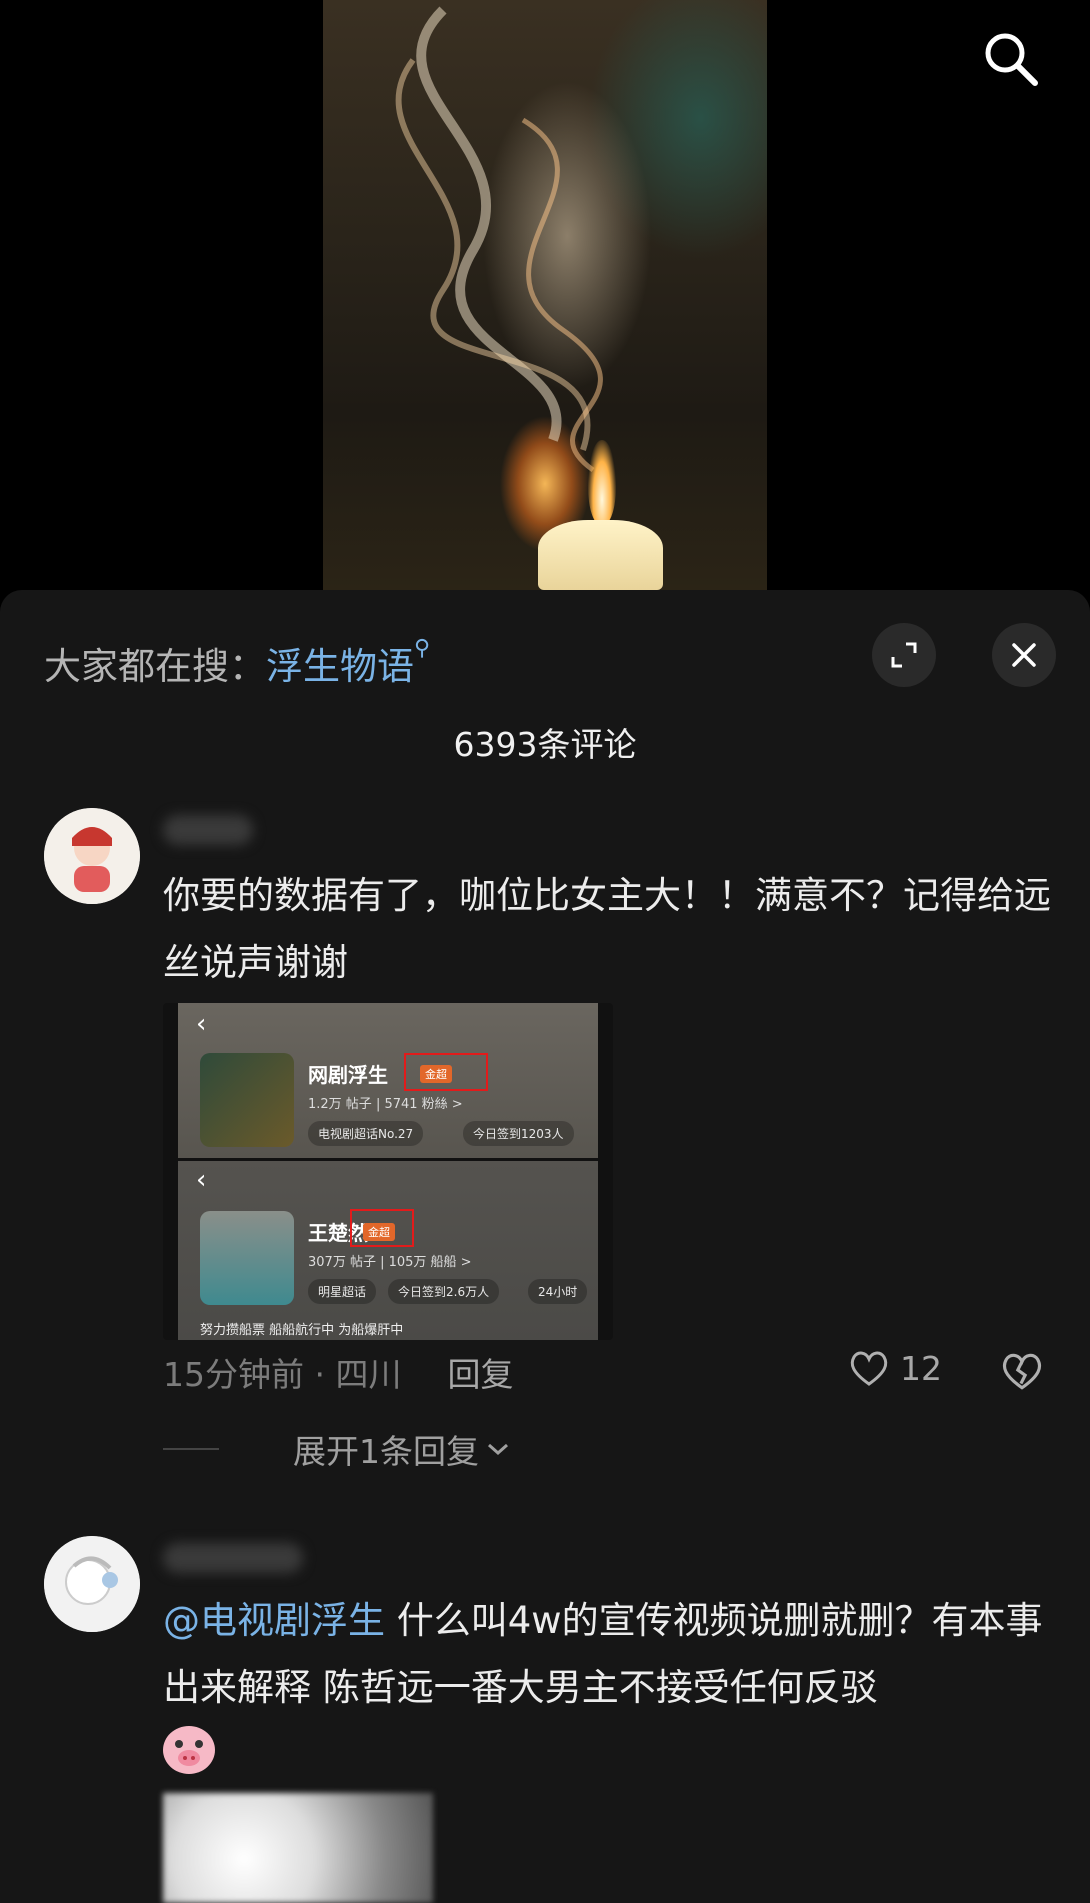  What do you see at coordinates (518, 1133) in the screenshot?
I see `card1-chip2: 今日签到1203人` at bounding box center [518, 1133].